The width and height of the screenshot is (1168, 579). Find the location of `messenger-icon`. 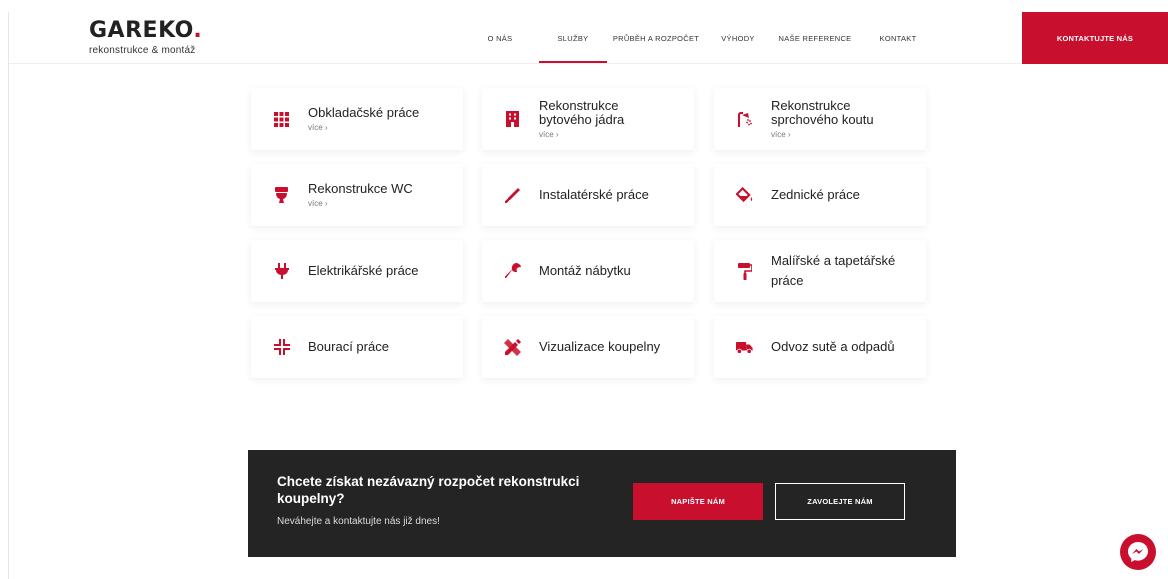

messenger-icon is located at coordinates (1138, 552).